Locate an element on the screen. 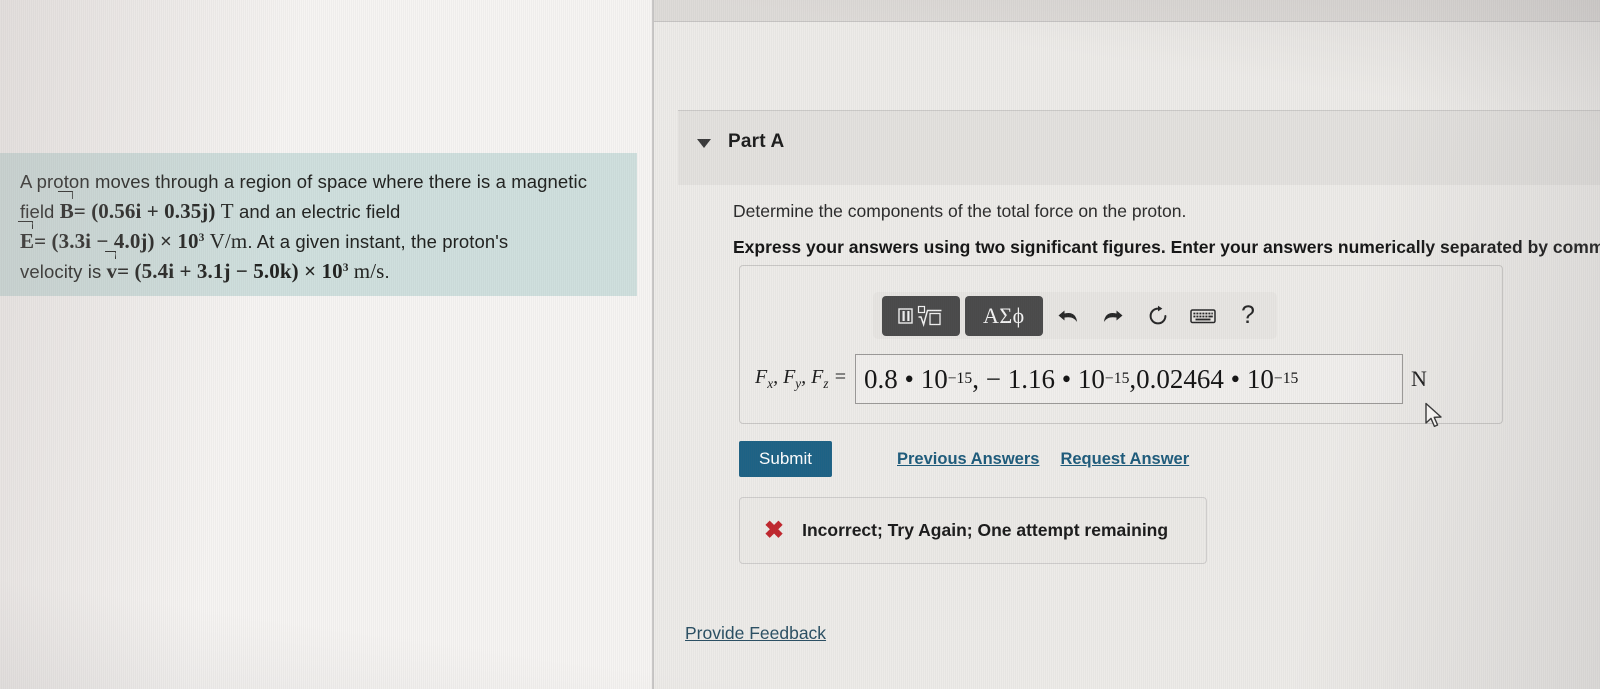 The image size is (1600, 689). reset-icon is located at coordinates (1158, 316).